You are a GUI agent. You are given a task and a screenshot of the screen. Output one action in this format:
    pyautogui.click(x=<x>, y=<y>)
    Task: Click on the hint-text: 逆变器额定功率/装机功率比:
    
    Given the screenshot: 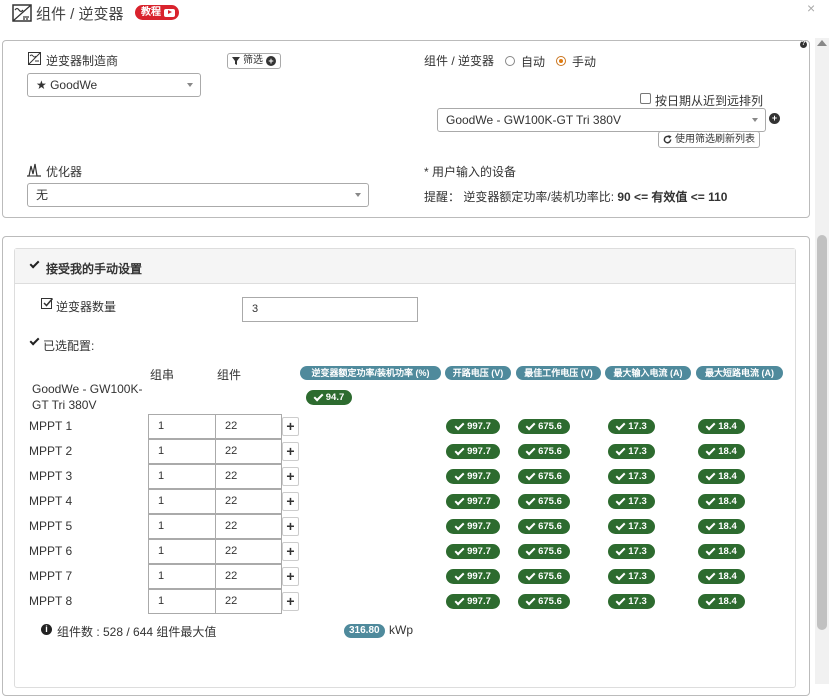 What is the action you would take?
    pyautogui.click(x=539, y=197)
    